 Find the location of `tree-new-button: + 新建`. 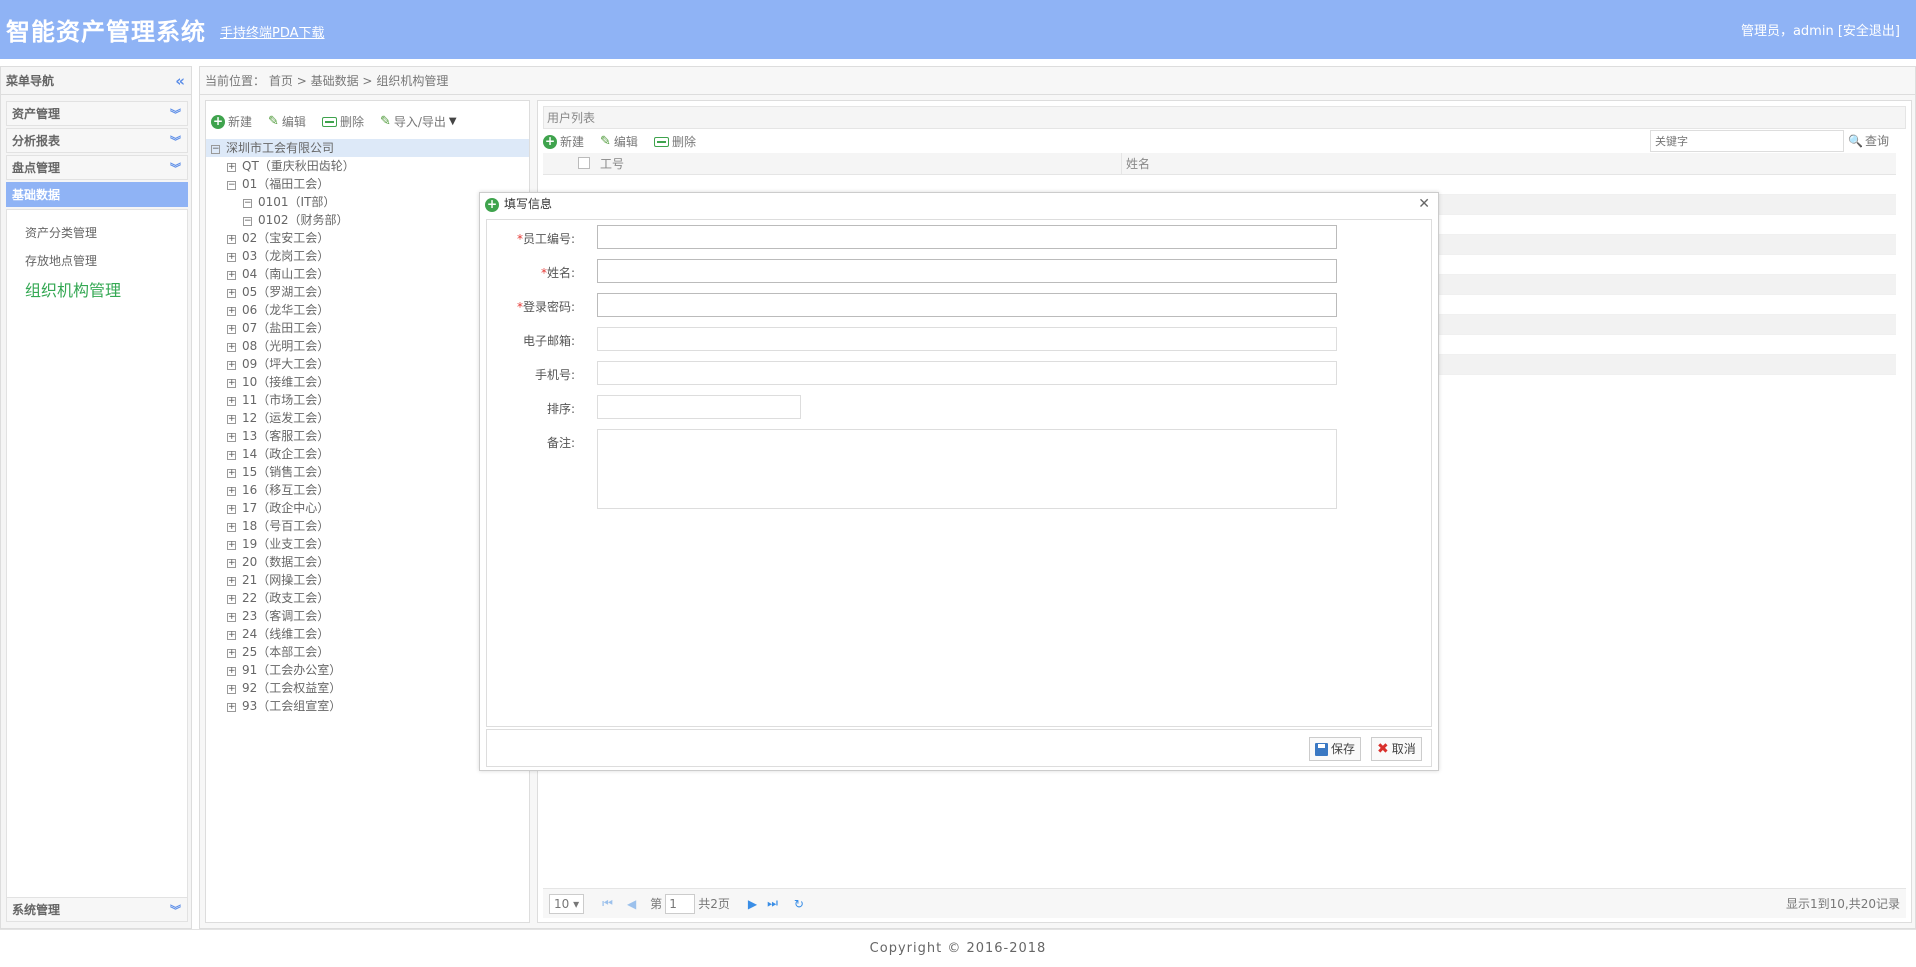

tree-new-button: + 新建 is located at coordinates (231, 121).